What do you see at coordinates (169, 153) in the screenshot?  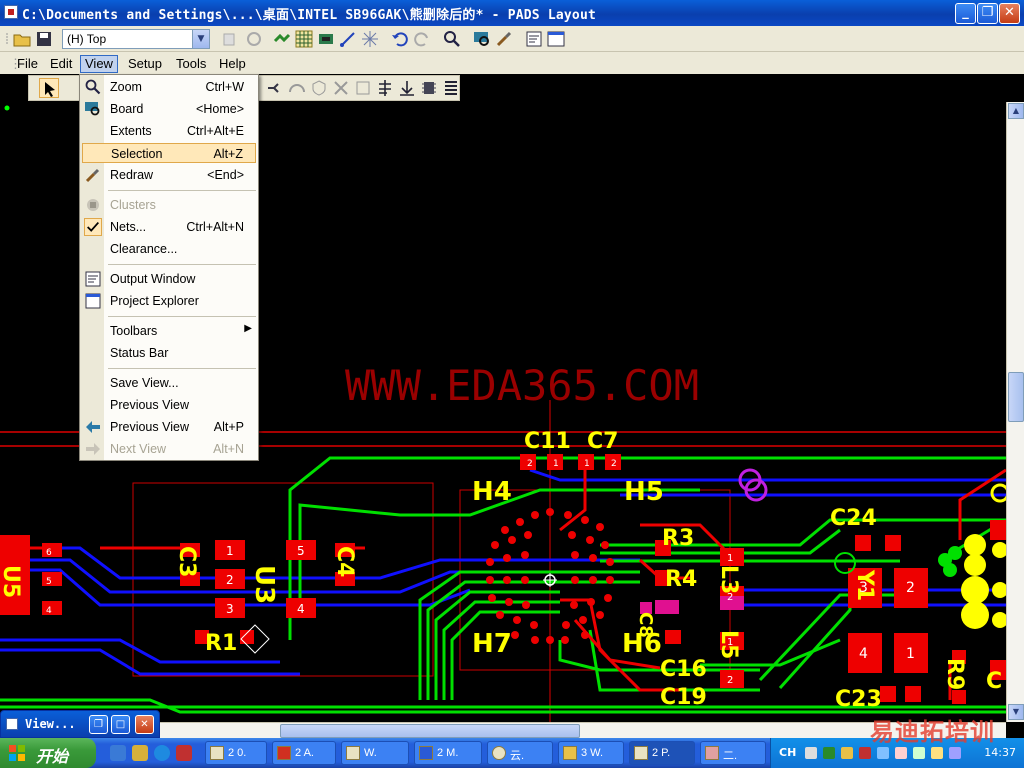 I see `menu-item-selection: Selection Alt+Z` at bounding box center [169, 153].